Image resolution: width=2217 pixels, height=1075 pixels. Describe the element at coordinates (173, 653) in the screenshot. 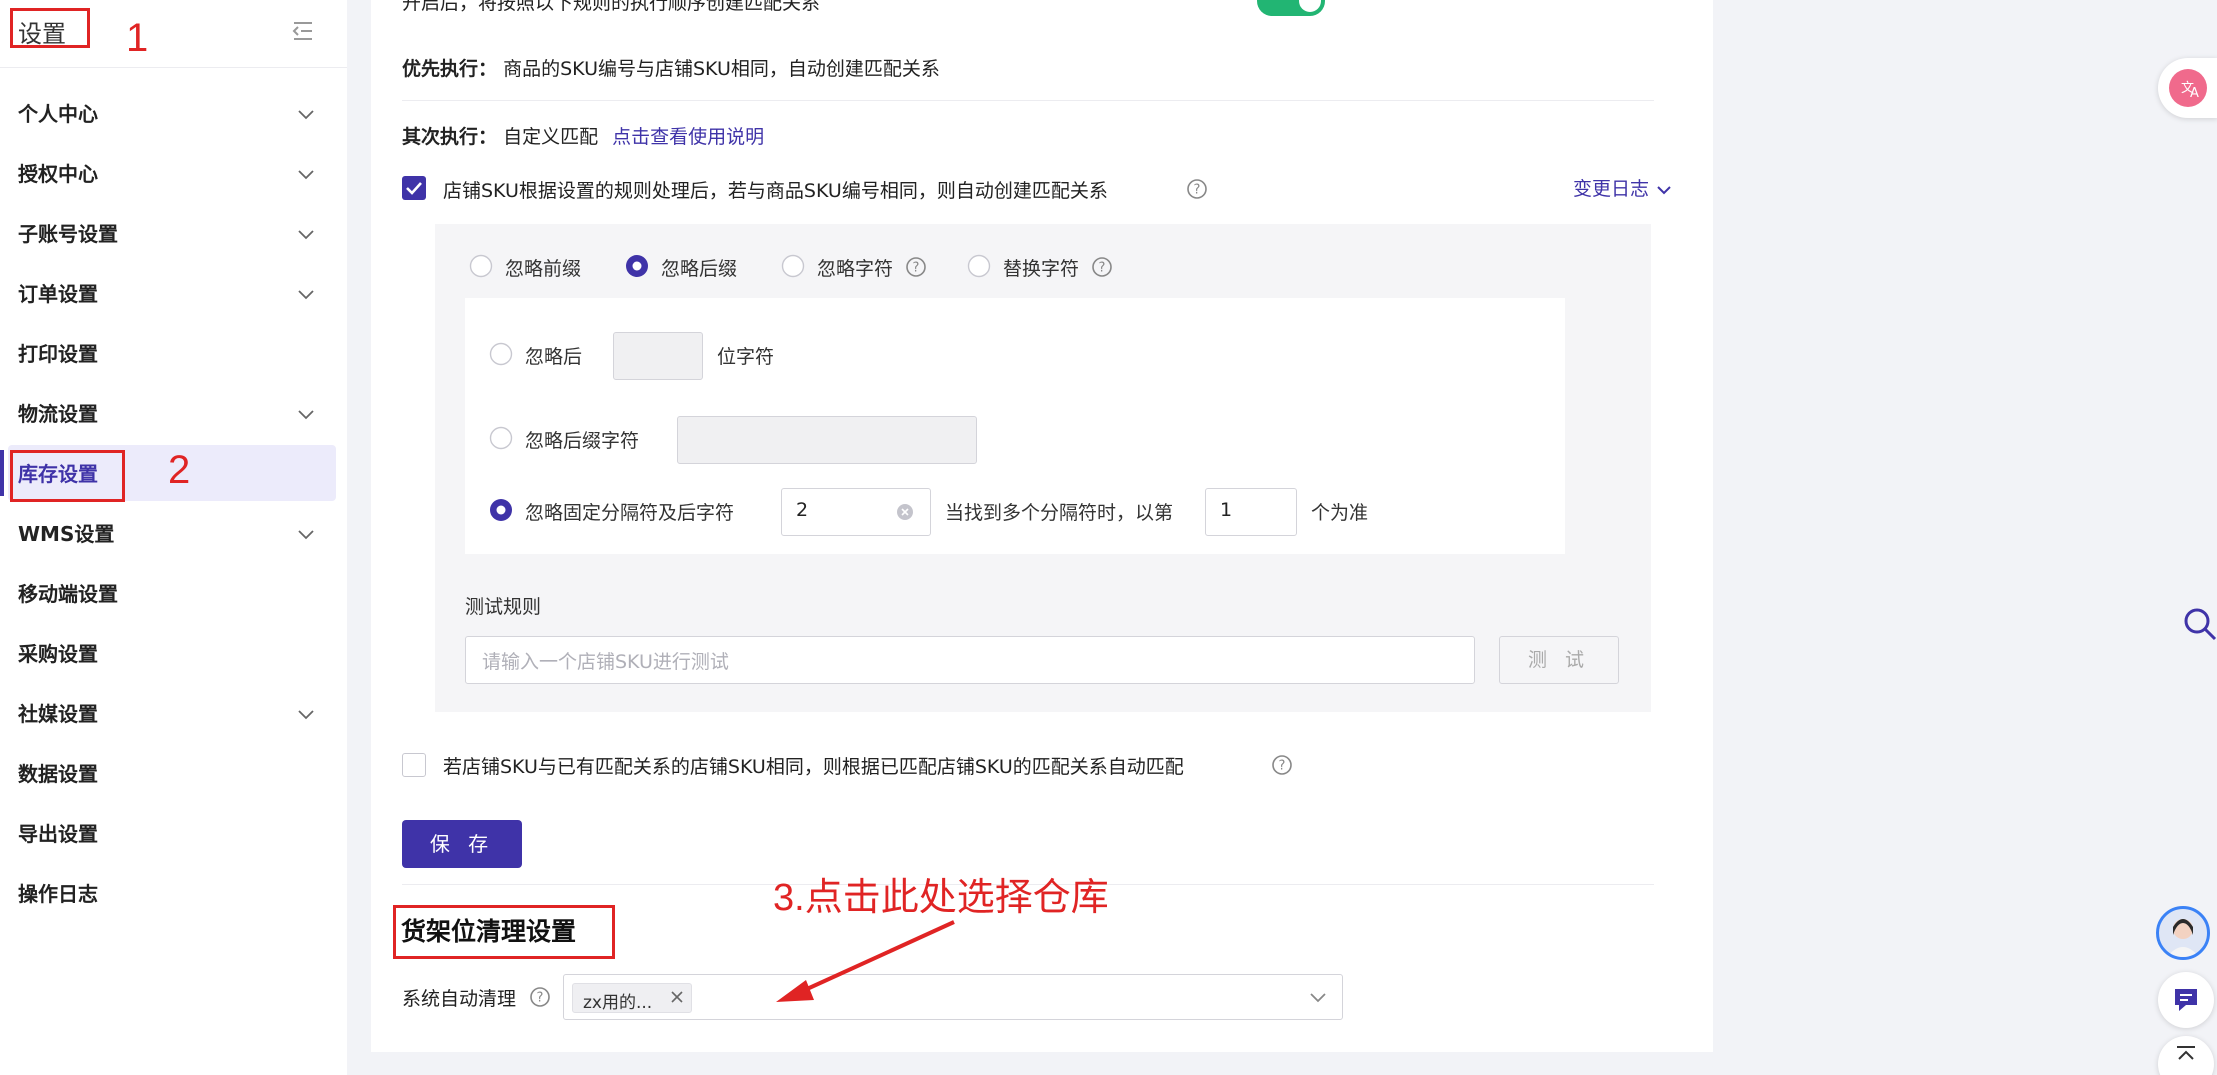

I see `sidebar-item: 采购设置` at that location.